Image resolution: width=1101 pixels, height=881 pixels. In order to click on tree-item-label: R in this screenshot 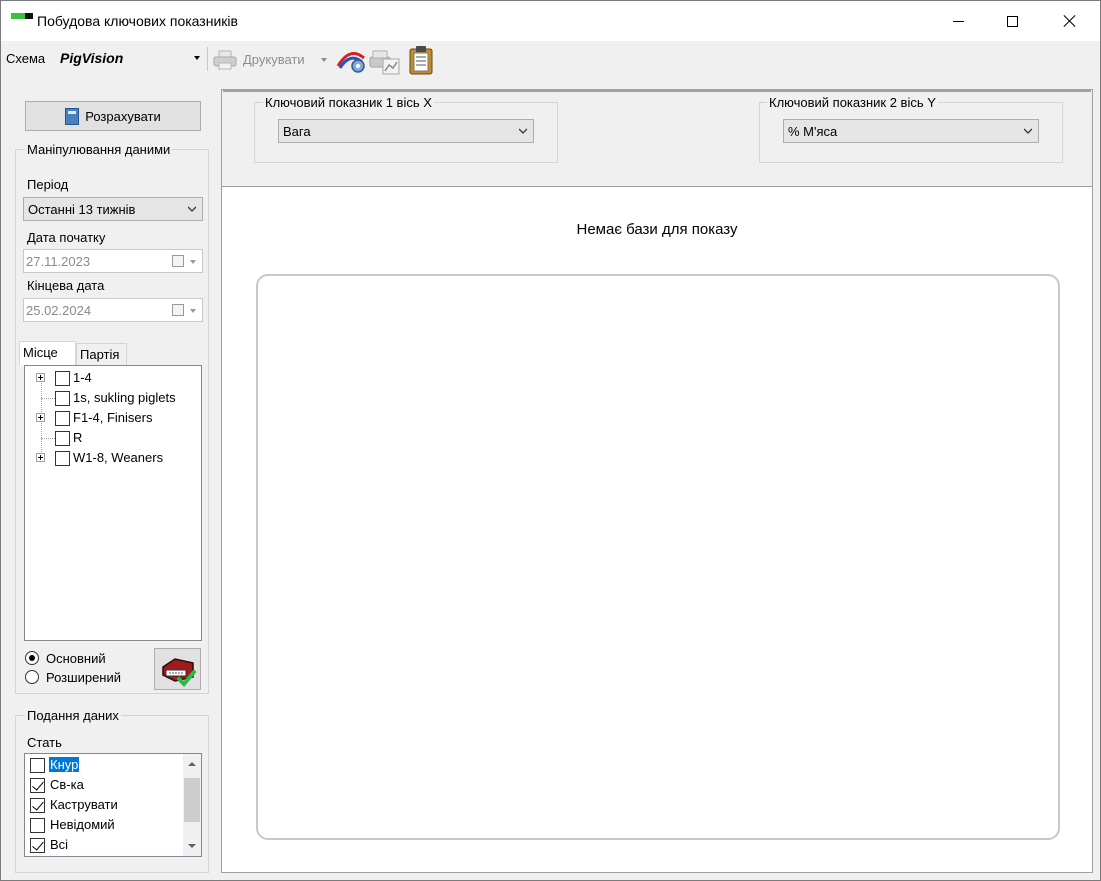, I will do `click(78, 437)`.